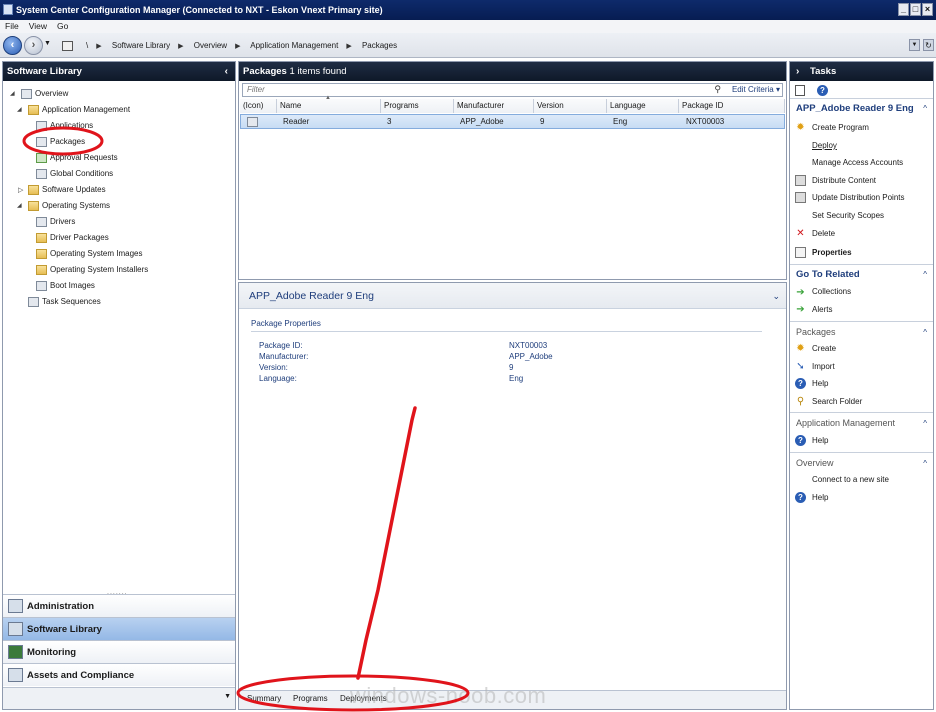 This screenshot has height=712, width=936. Describe the element at coordinates (386, 543) in the screenshot. I see `annotation-arrow` at that location.